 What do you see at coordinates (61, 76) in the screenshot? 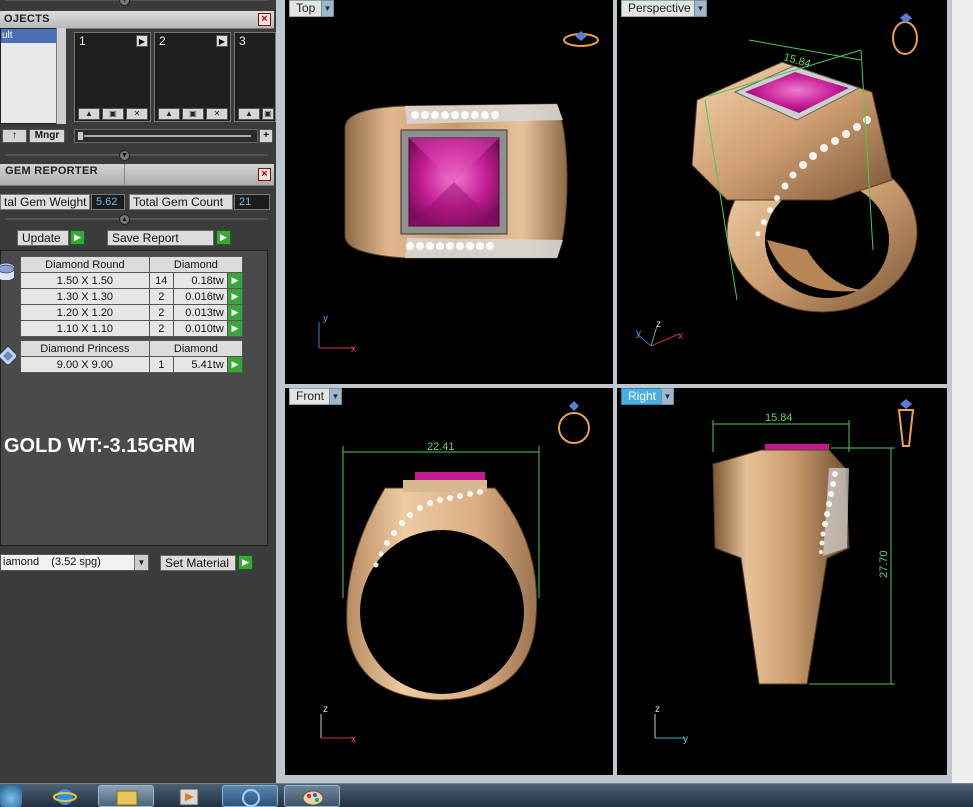
I see `project-list-scrollbar` at bounding box center [61, 76].